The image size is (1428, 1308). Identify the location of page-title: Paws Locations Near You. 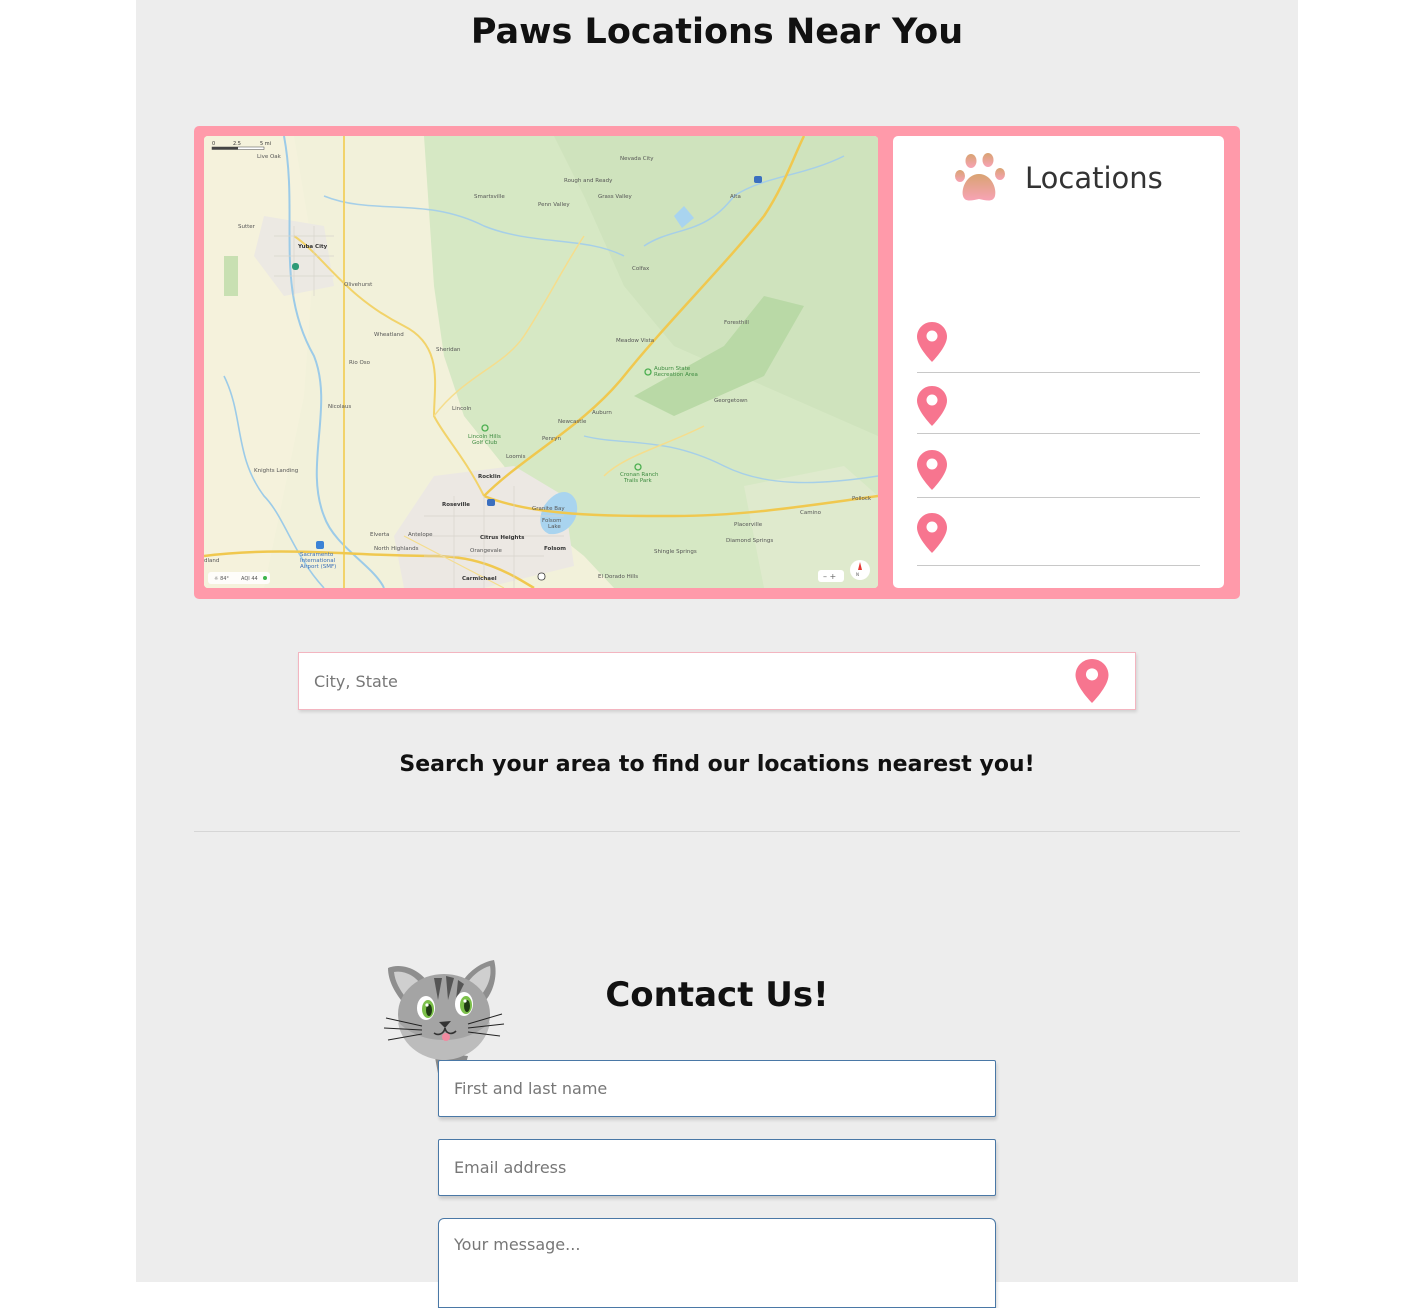
(717, 32).